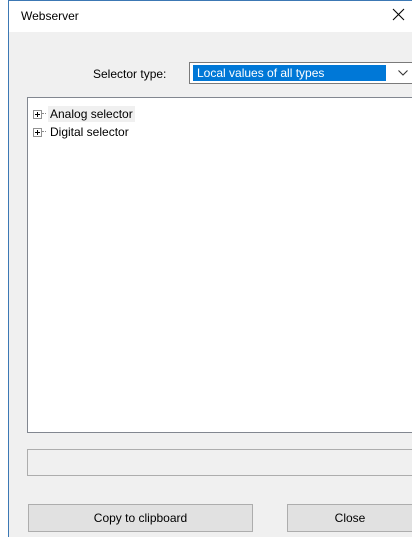 The width and height of the screenshot is (412, 537). I want to click on selector-type-value: Local values of all types, so click(289, 73).